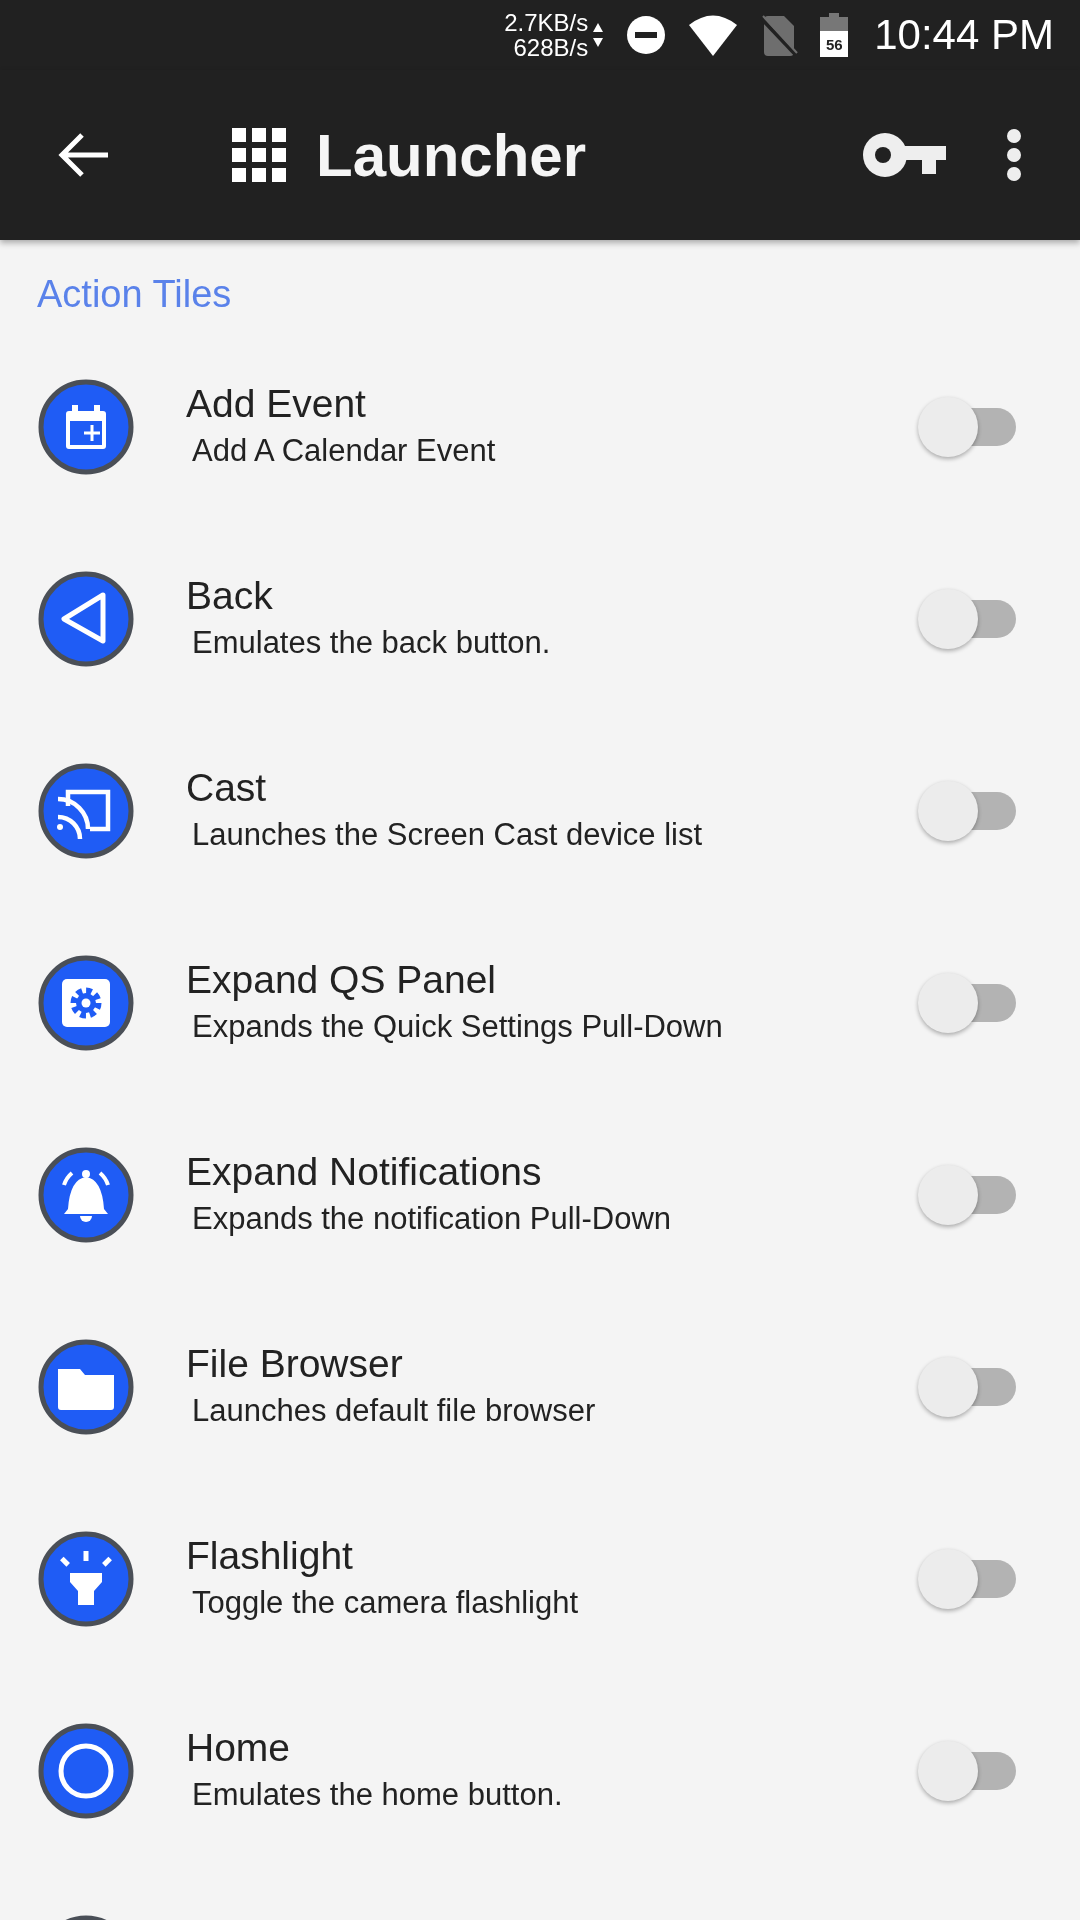 This screenshot has height=1920, width=1080. I want to click on bell-icon, so click(86, 1195).